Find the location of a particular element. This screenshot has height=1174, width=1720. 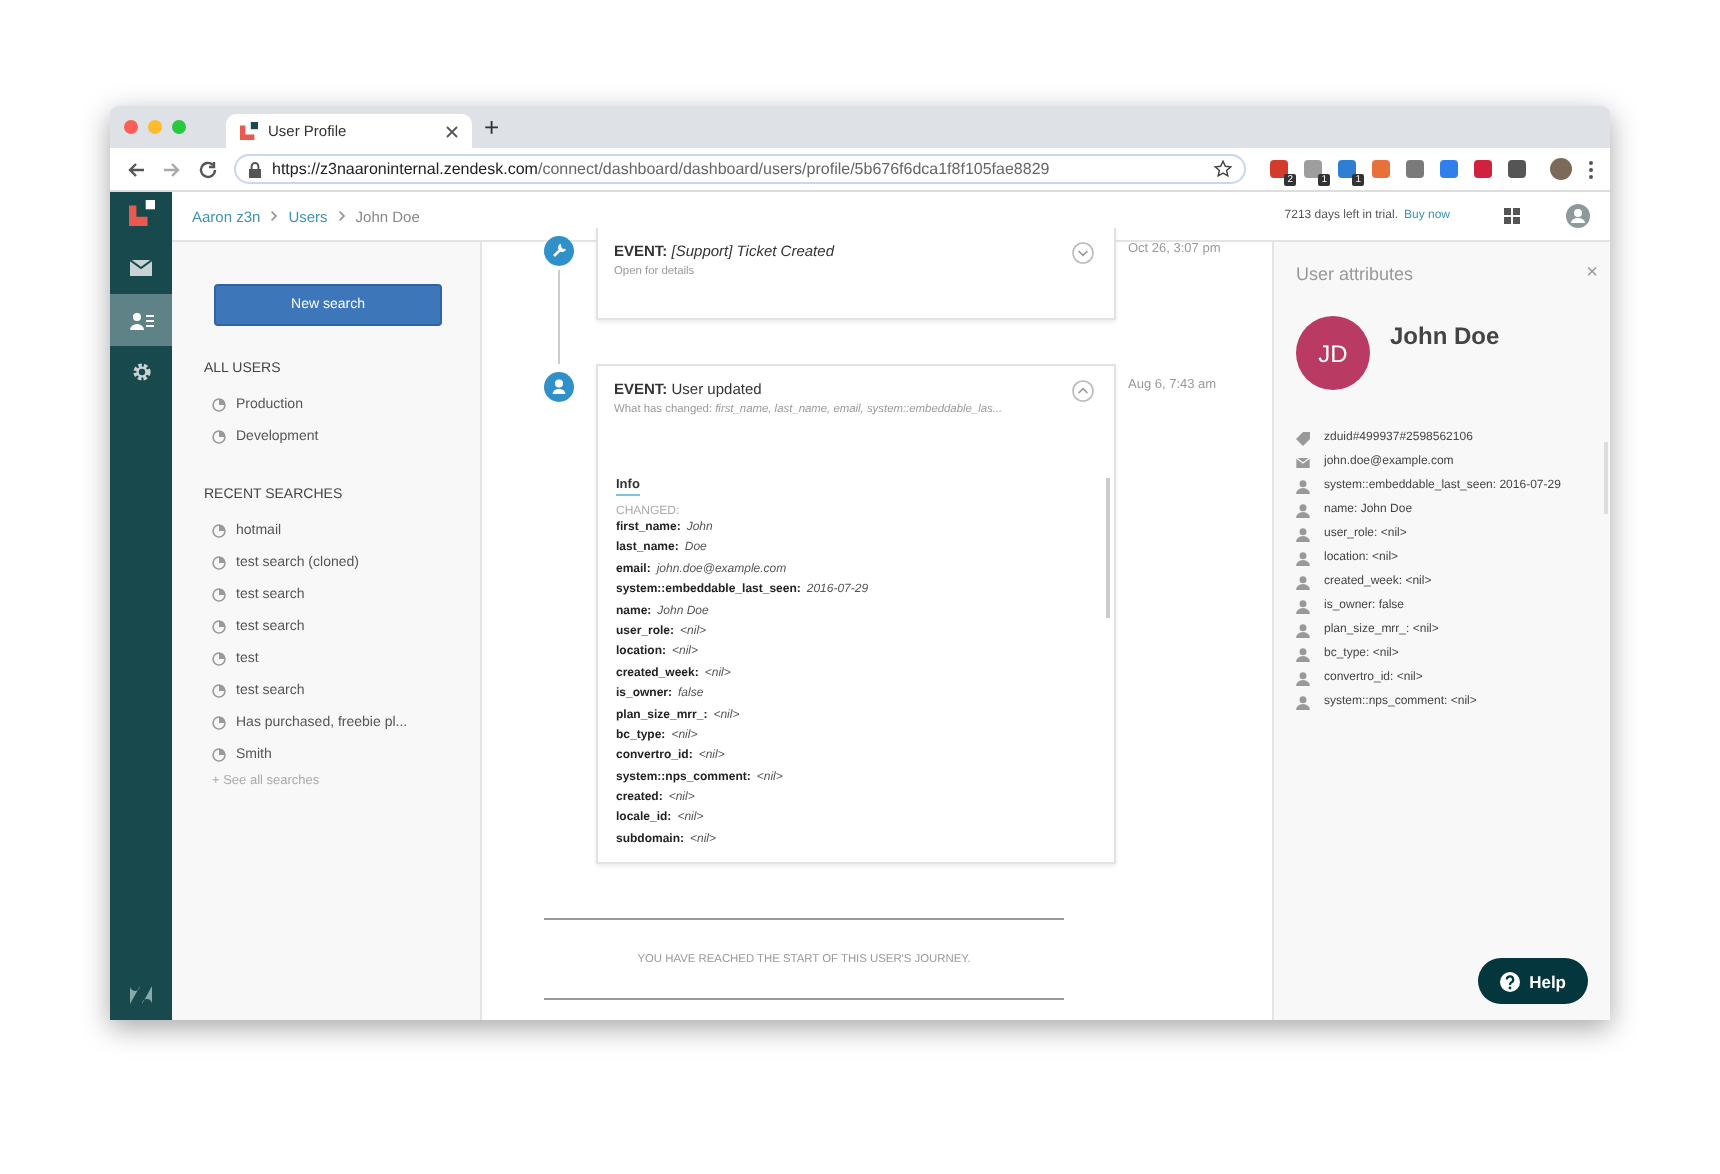

new-tab-button: + is located at coordinates (492, 127).